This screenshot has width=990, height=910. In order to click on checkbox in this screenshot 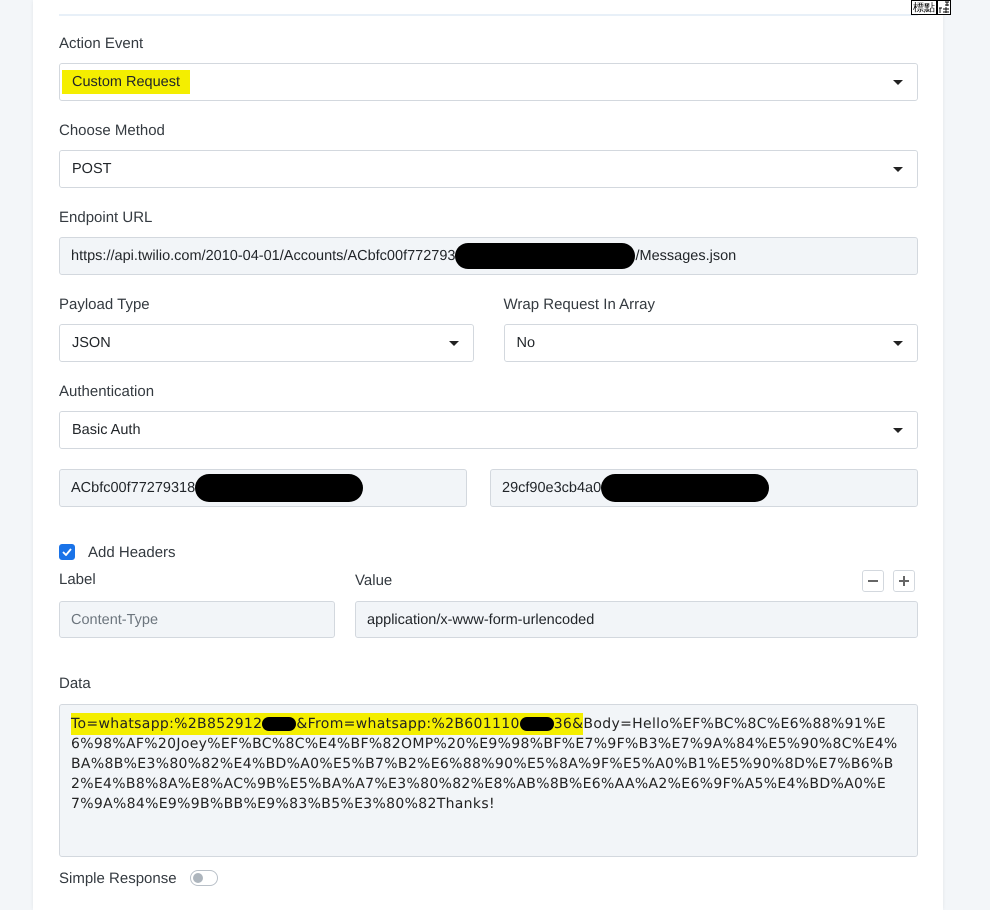, I will do `click(67, 552)`.